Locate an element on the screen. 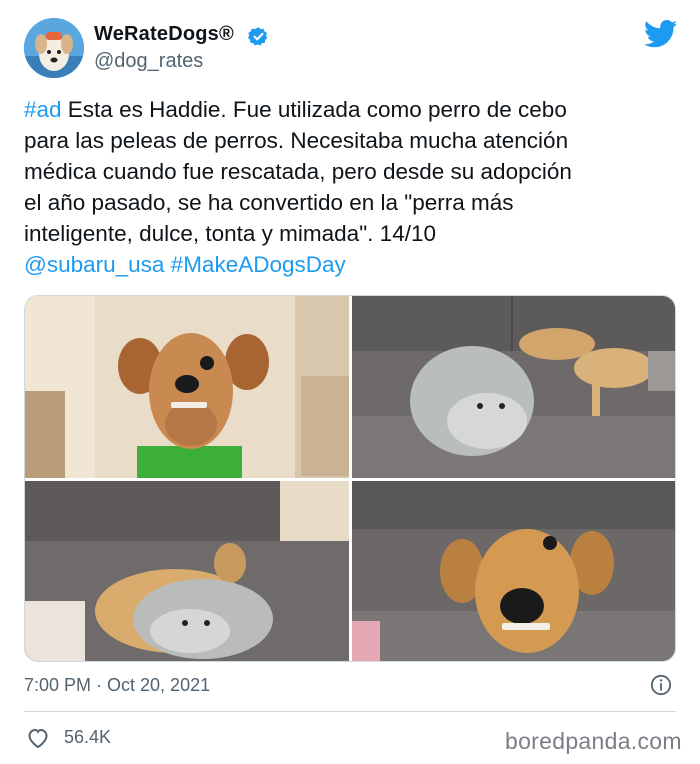 Image resolution: width=700 pixels, height=764 pixels. display-name: WeRateDogs® is located at coordinates (164, 34).